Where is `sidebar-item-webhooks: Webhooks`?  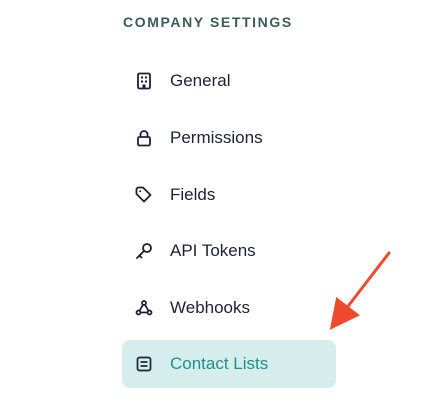
sidebar-item-webhooks: Webhooks is located at coordinates (229, 308).